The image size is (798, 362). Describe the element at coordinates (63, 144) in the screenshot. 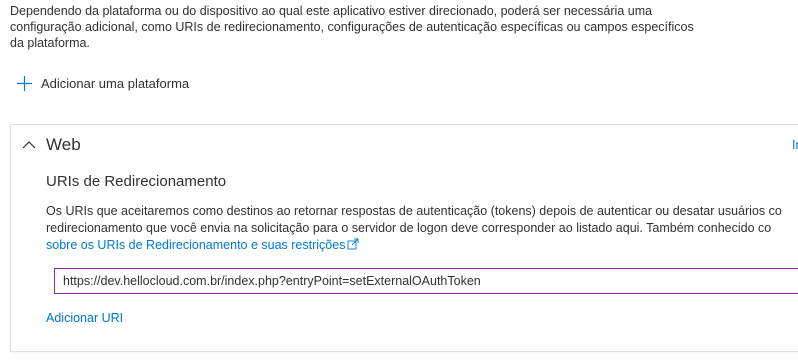

I see `web-card-title: Web` at that location.